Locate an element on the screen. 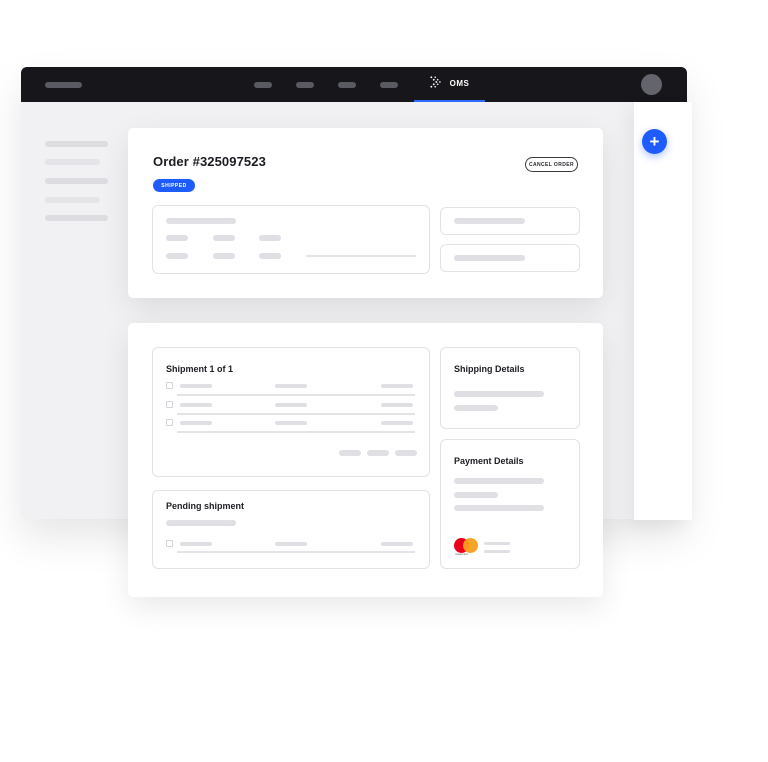 This screenshot has width=768, height=762. order-summary-card: Order #325097523 SHIPPED CANCEL ORDER is located at coordinates (365, 213).